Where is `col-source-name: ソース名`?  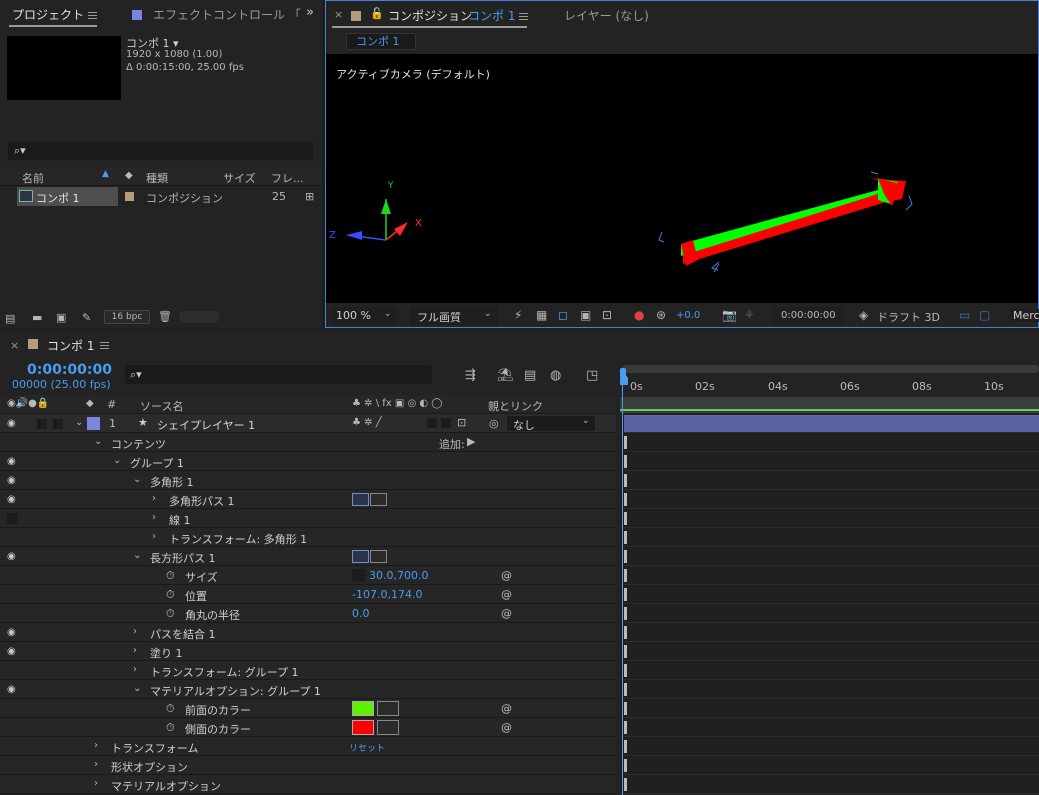
col-source-name: ソース名 is located at coordinates (161, 406).